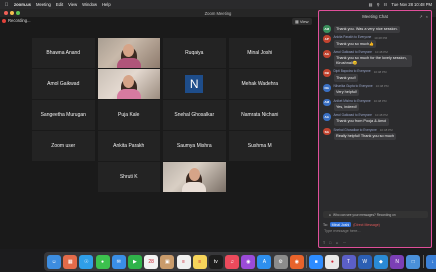 The height and width of the screenshot is (272, 436). Describe the element at coordinates (183, 261) in the screenshot. I see `reminders-icon: ≡` at that location.